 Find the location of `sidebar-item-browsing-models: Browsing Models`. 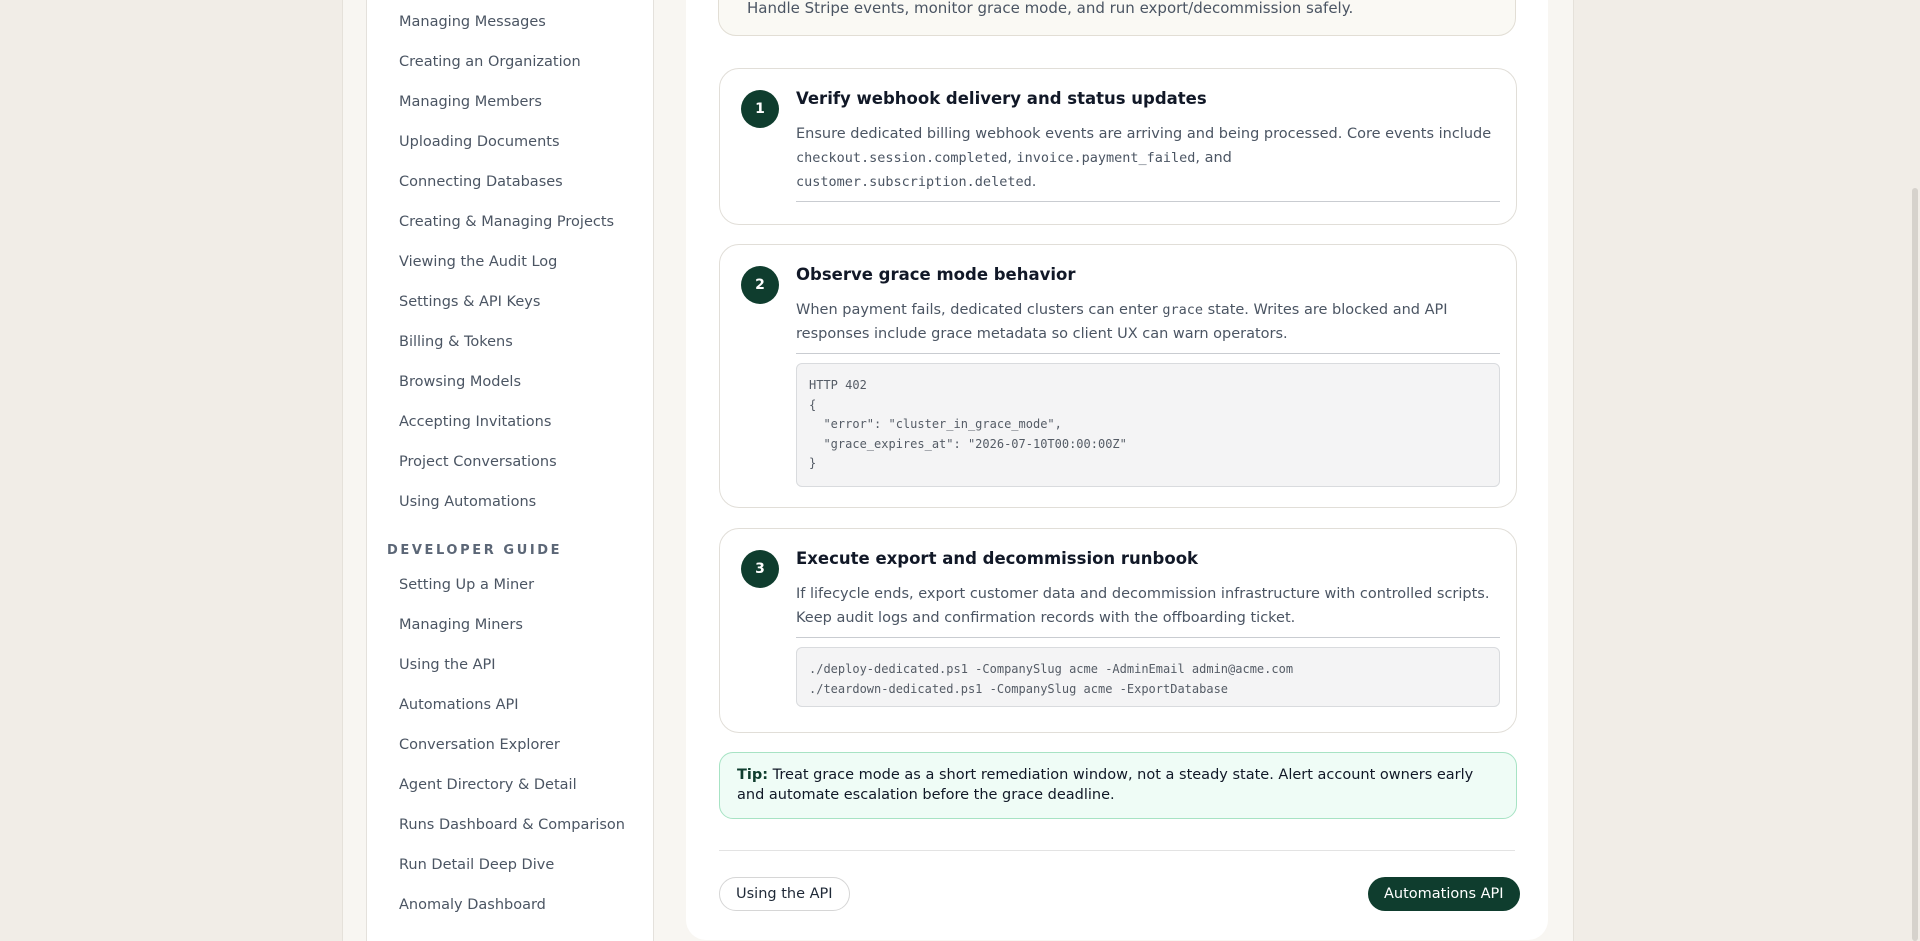

sidebar-item-browsing-models: Browsing Models is located at coordinates (460, 382).